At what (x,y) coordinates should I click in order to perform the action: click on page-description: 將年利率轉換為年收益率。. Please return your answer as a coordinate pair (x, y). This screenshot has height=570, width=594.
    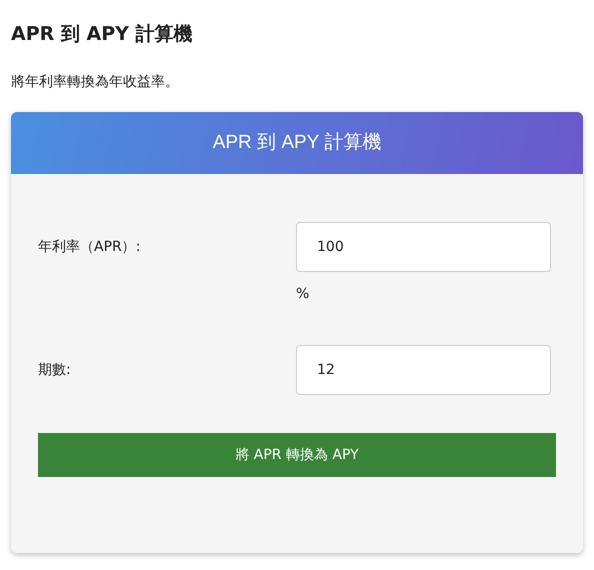
    Looking at the image, I should click on (95, 82).